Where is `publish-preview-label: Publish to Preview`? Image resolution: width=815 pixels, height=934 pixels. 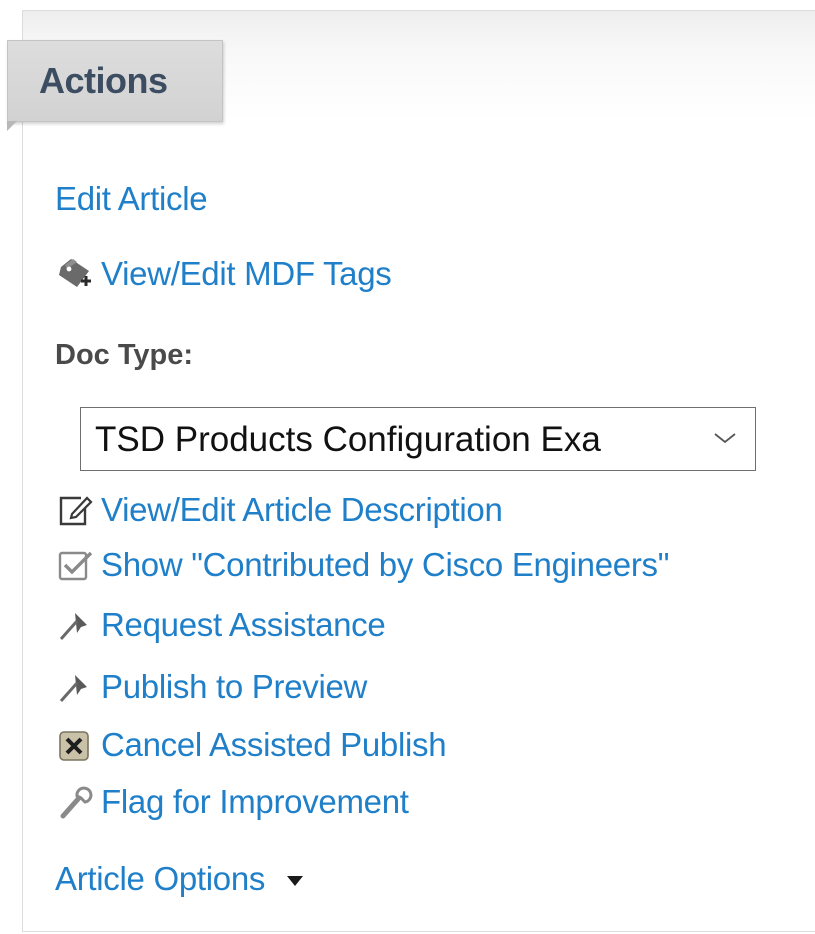
publish-preview-label: Publish to Preview is located at coordinates (234, 686).